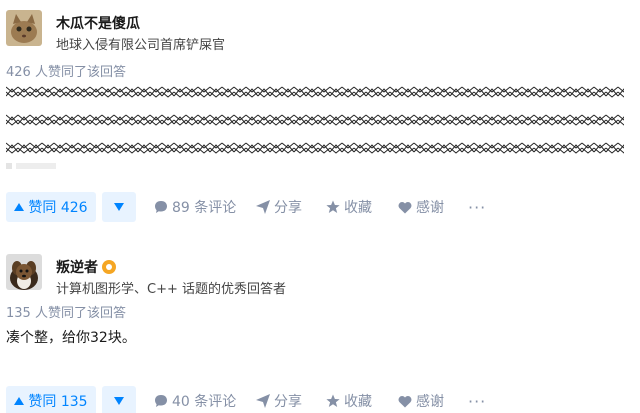 Image resolution: width=640 pixels, height=413 pixels. I want to click on author-name: 木瓜不是傻瓜, so click(98, 23).